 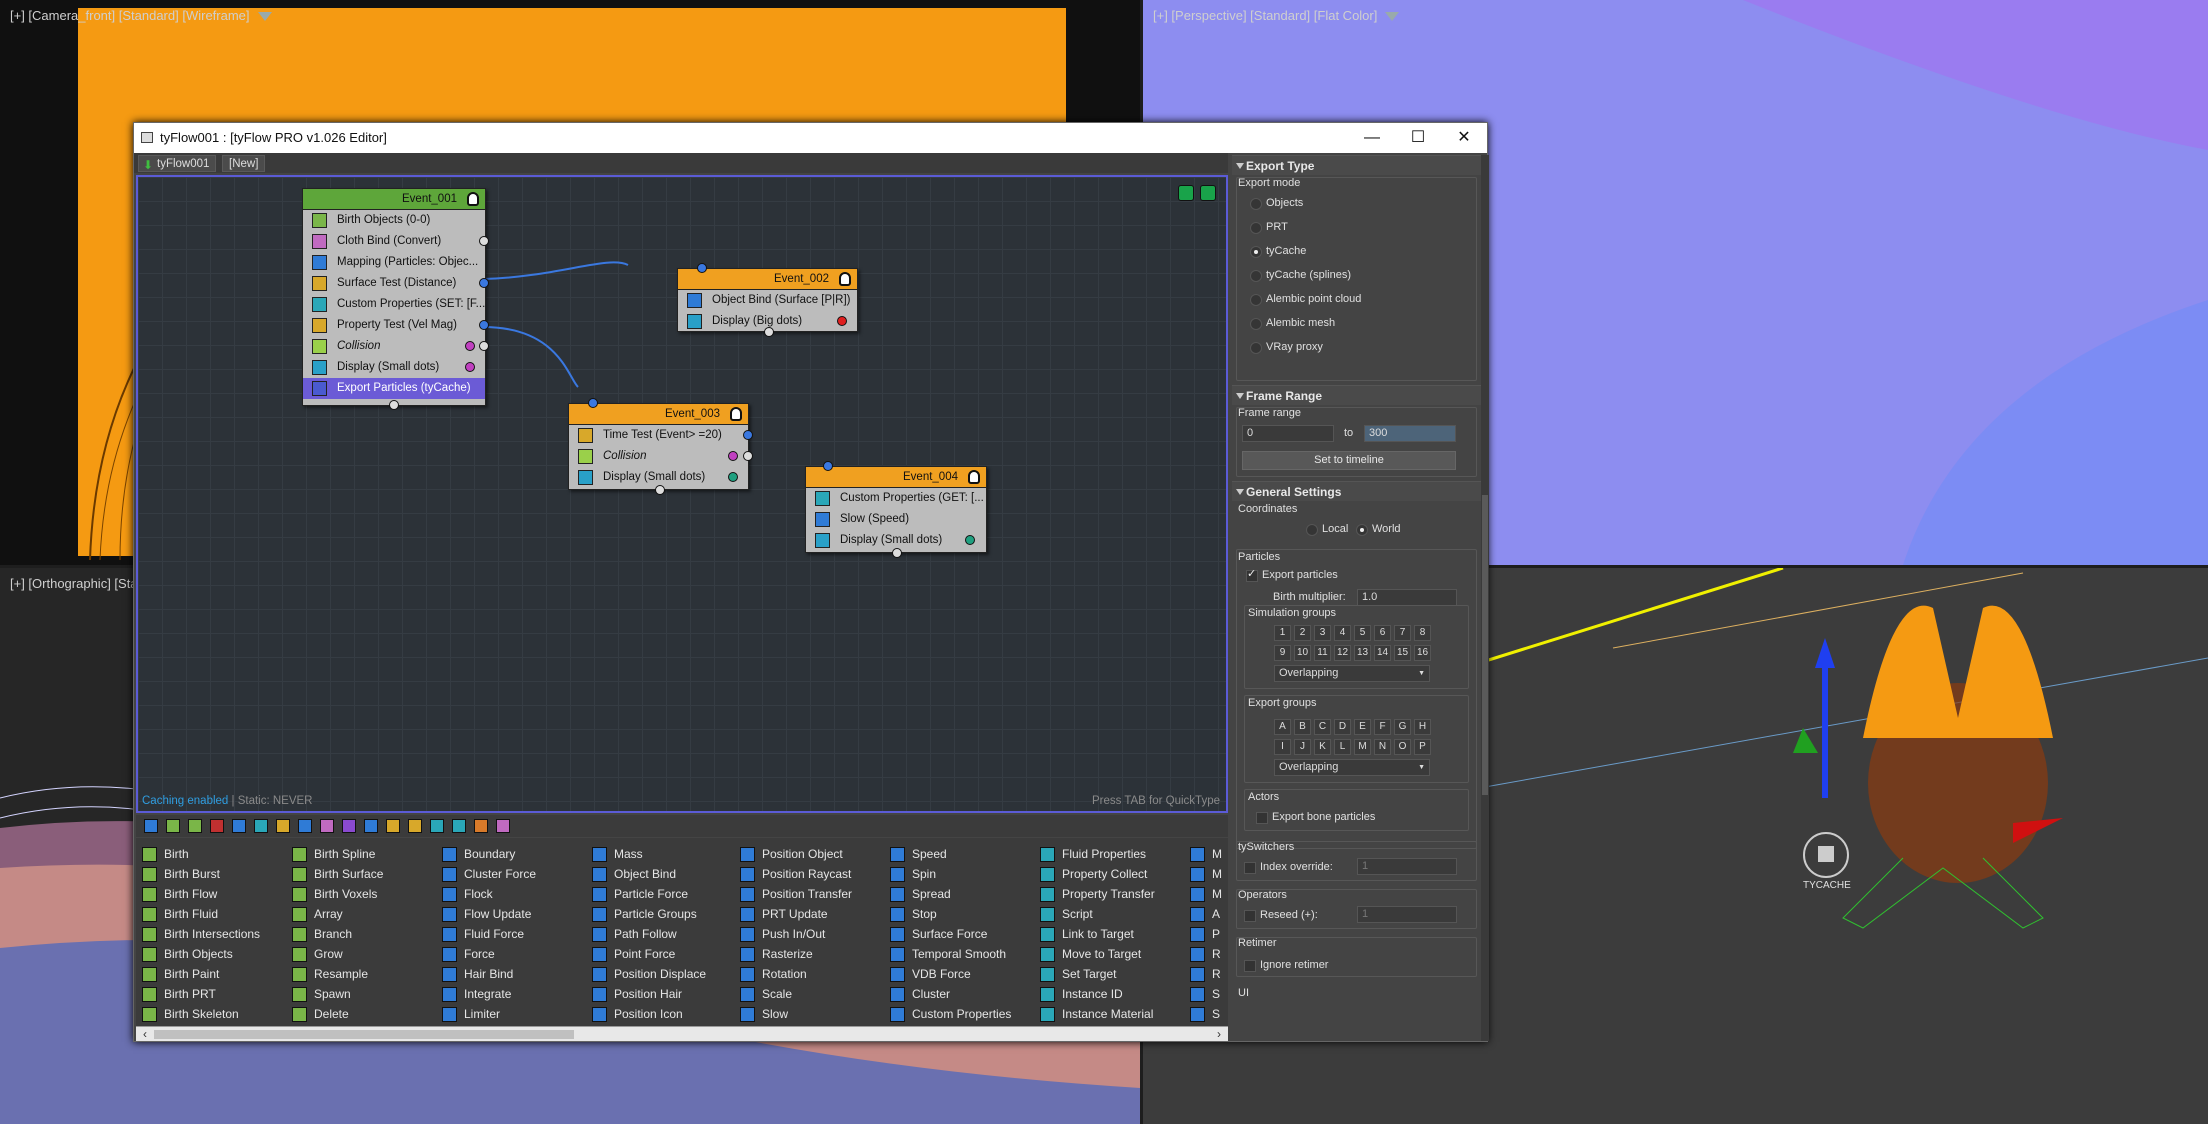 What do you see at coordinates (201, 954) in the screenshot?
I see `operator-item: Birth Objects` at bounding box center [201, 954].